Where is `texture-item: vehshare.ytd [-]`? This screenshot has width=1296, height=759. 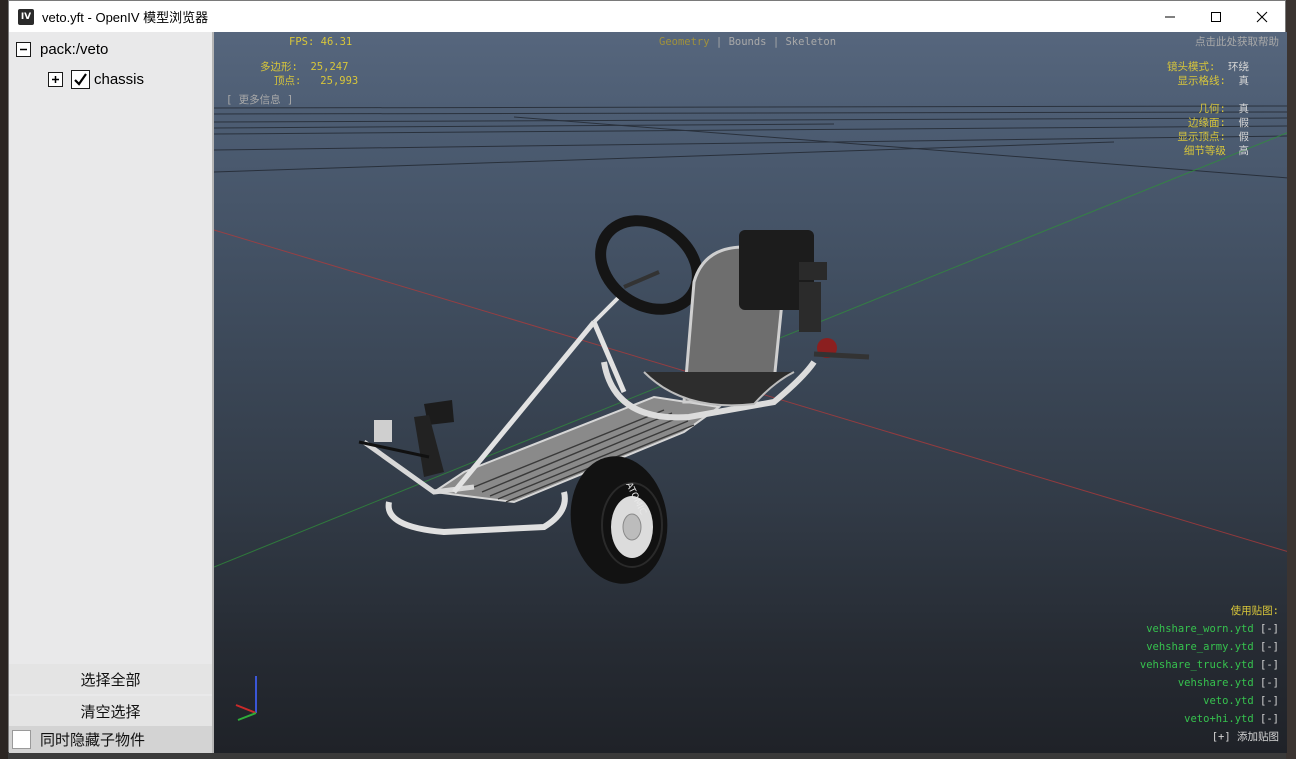 texture-item: vehshare.ytd [-] is located at coordinates (1209, 683).